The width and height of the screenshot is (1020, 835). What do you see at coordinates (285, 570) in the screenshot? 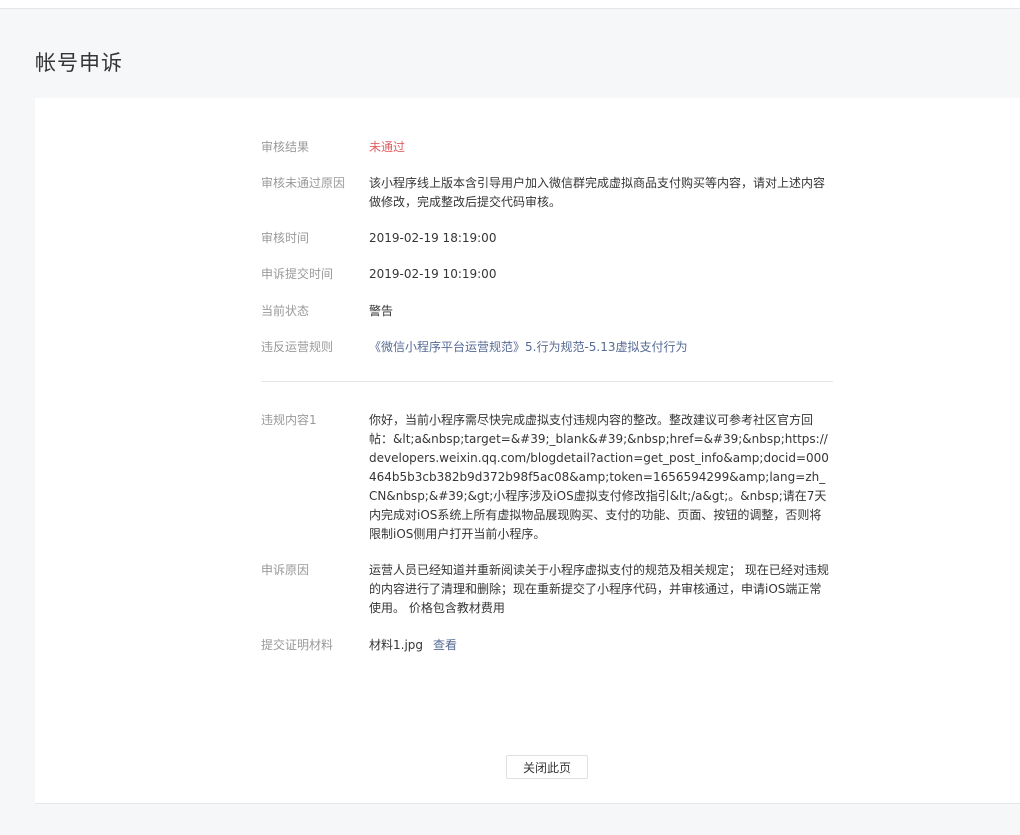
I see `appeal-reason-label: 申诉原因` at bounding box center [285, 570].